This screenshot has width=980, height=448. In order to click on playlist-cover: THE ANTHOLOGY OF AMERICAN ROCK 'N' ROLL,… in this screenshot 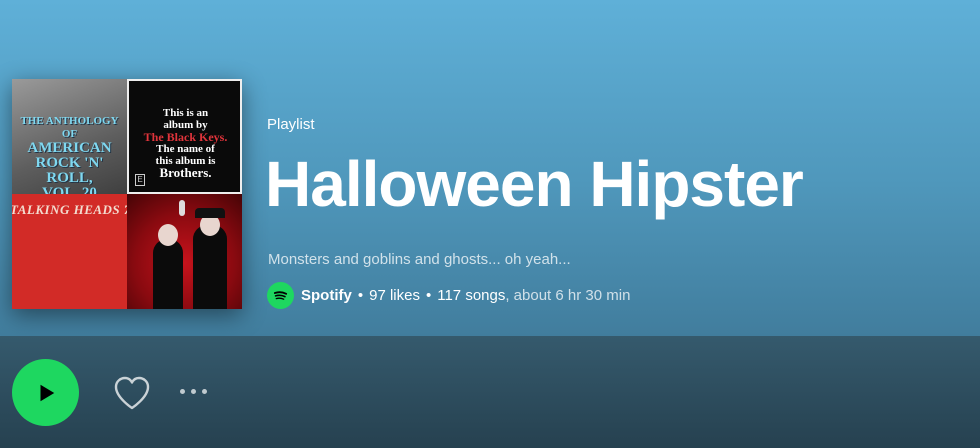, I will do `click(127, 194)`.